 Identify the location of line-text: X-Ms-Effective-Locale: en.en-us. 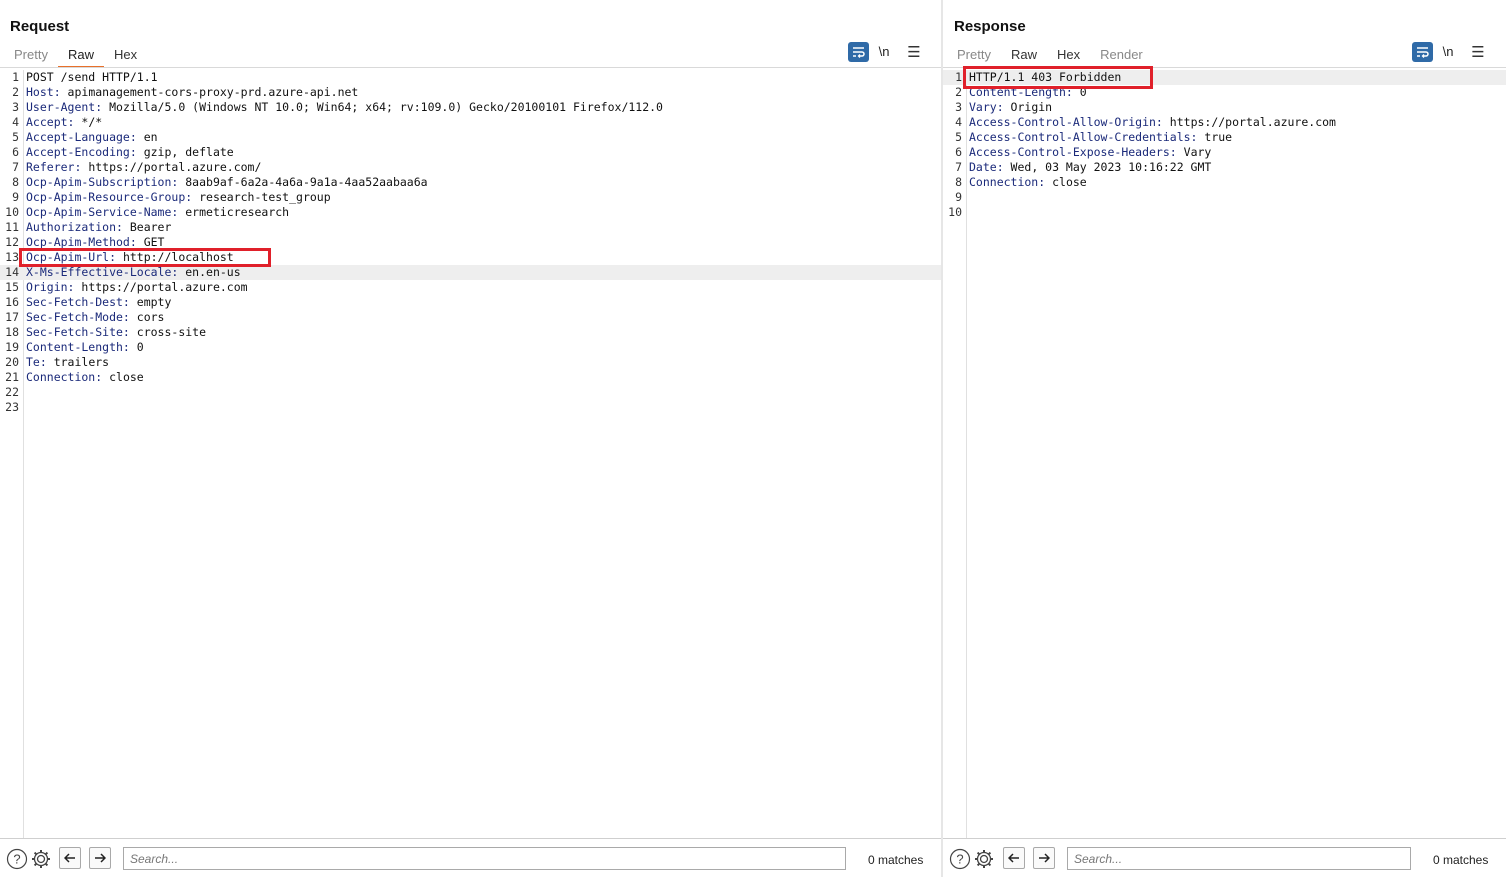
(133, 272).